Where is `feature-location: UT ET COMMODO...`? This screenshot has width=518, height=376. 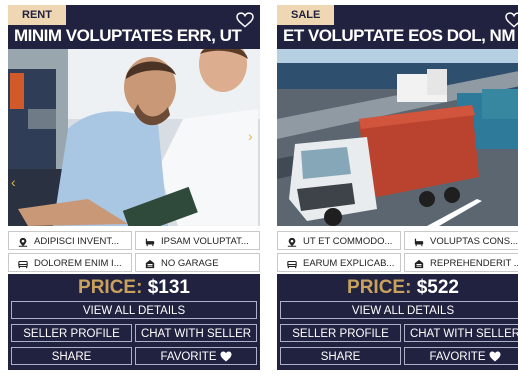 feature-location: UT ET COMMODO... is located at coordinates (339, 240).